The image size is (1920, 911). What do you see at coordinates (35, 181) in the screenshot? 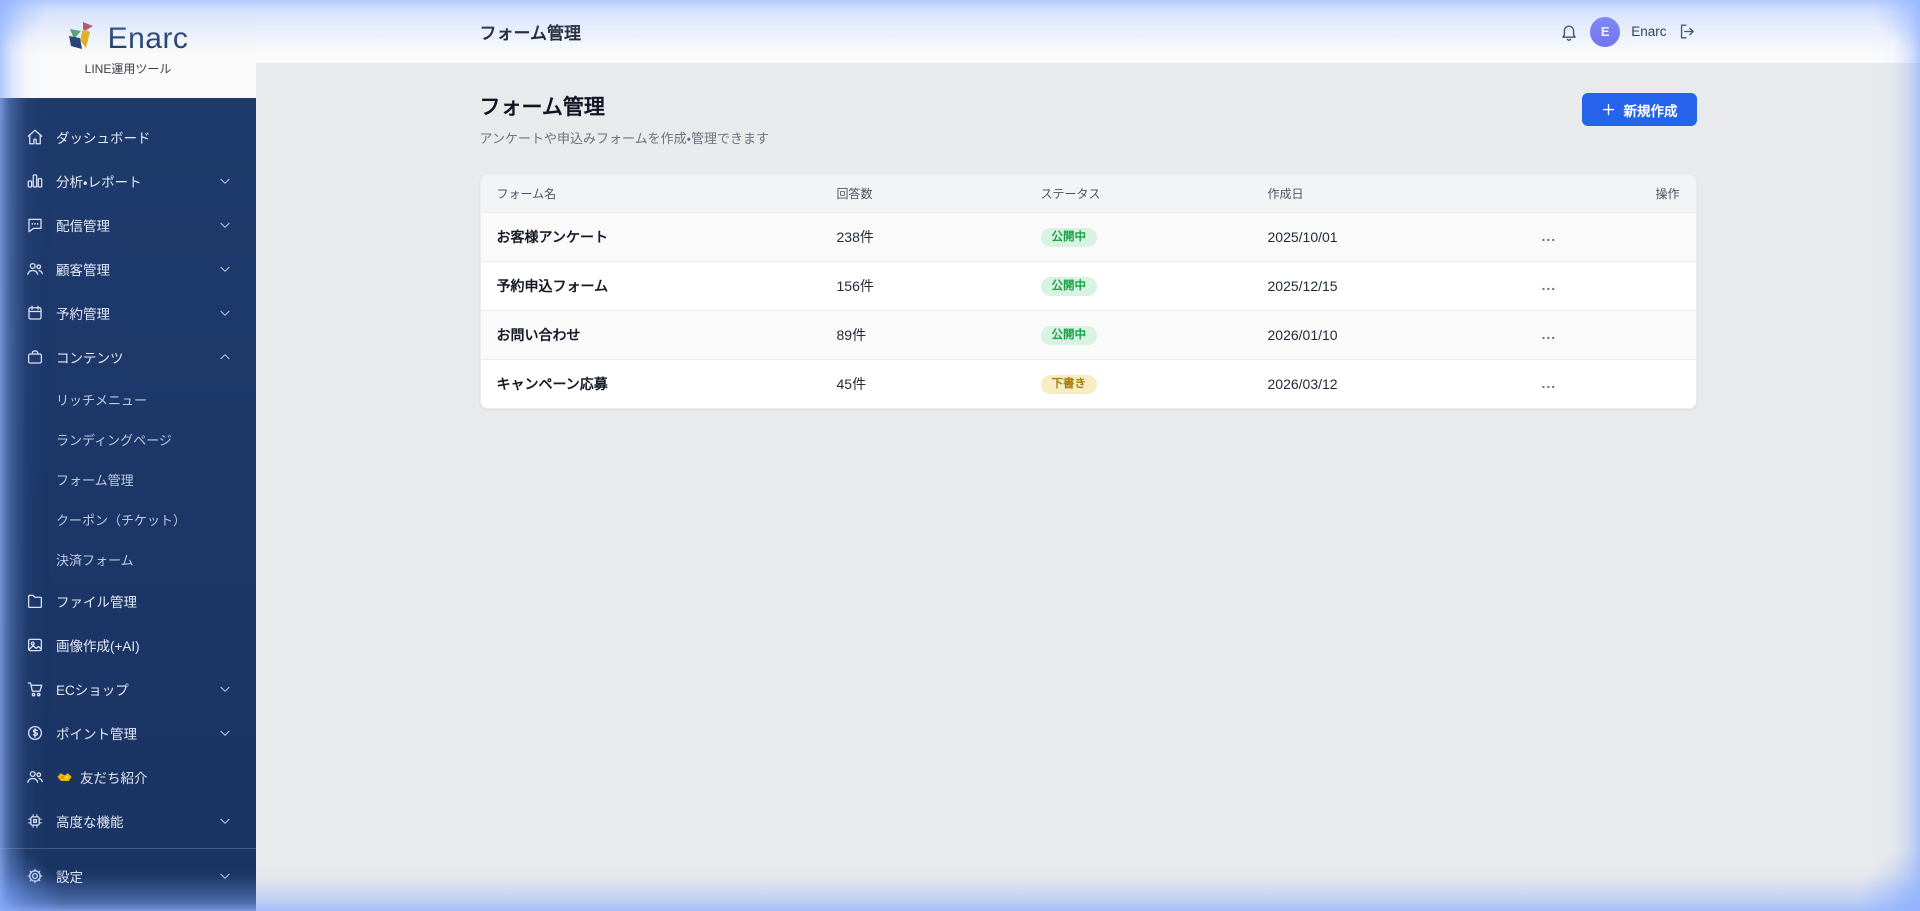
I see `bar-chart-icon` at bounding box center [35, 181].